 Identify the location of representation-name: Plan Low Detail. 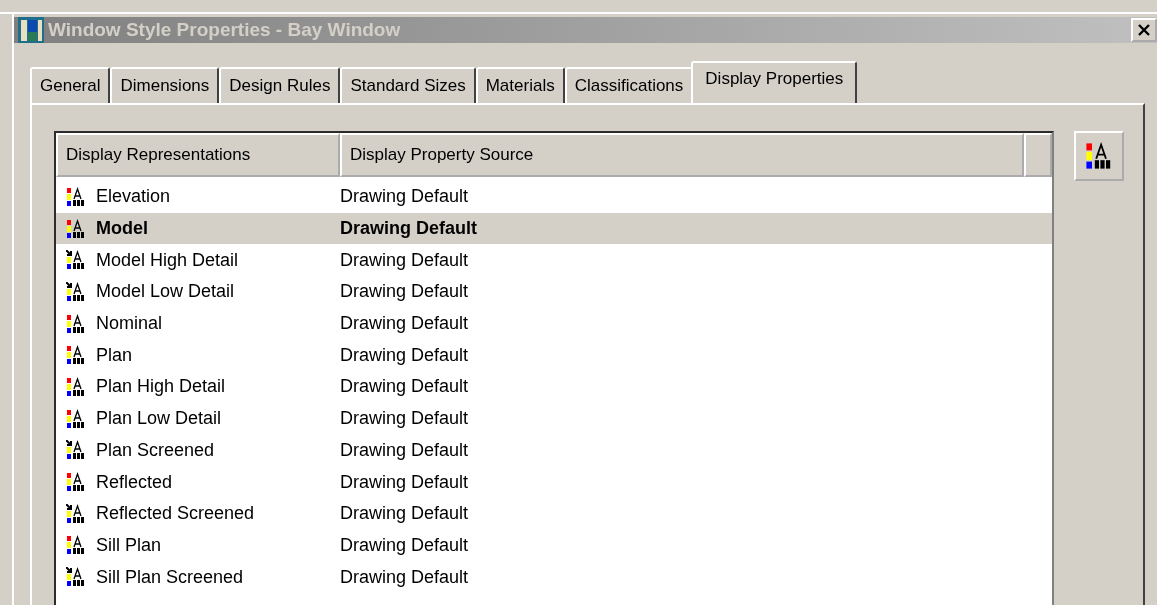
(159, 419).